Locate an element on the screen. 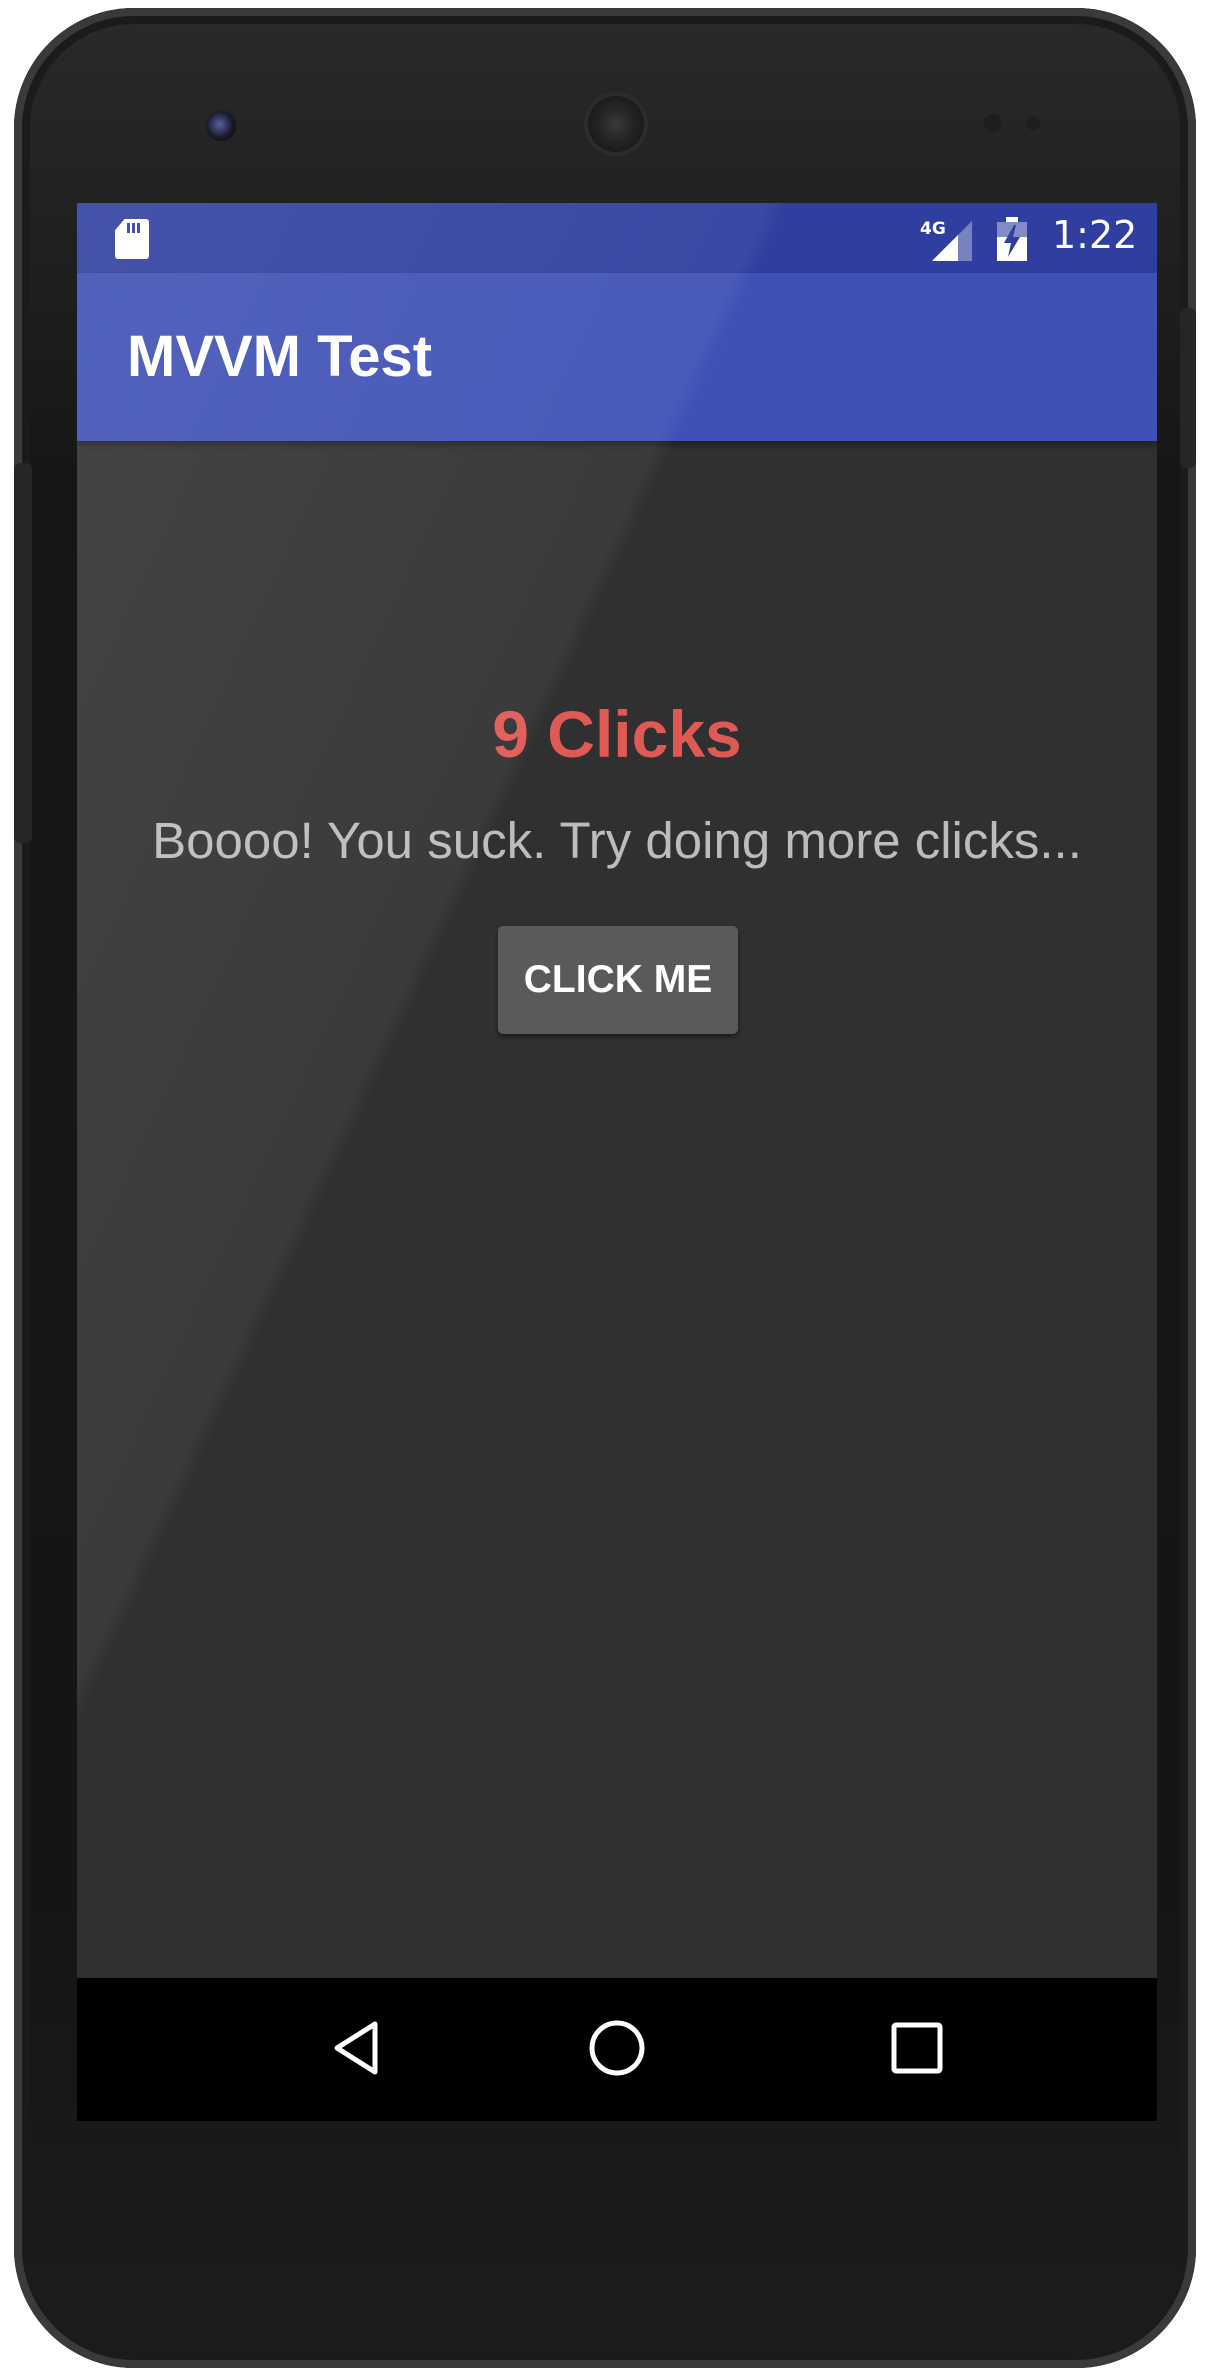  battery-charging-icon is located at coordinates (1012, 239).